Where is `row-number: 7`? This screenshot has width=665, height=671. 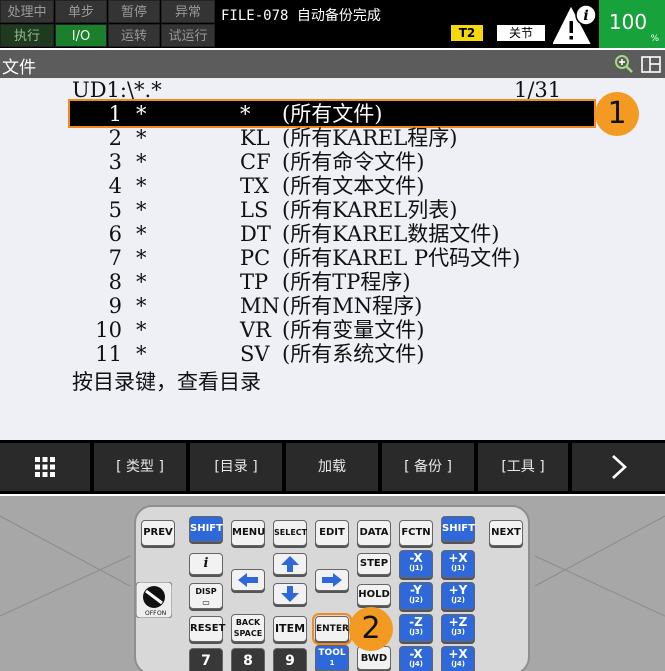
row-number: 7 is located at coordinates (115, 258).